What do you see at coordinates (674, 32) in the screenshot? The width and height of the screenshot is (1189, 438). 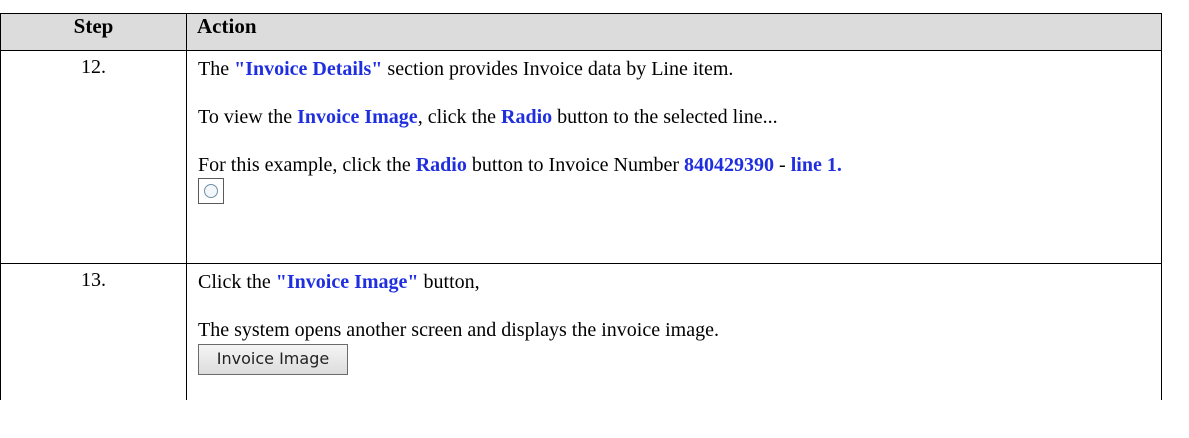 I see `action-header: Action` at bounding box center [674, 32].